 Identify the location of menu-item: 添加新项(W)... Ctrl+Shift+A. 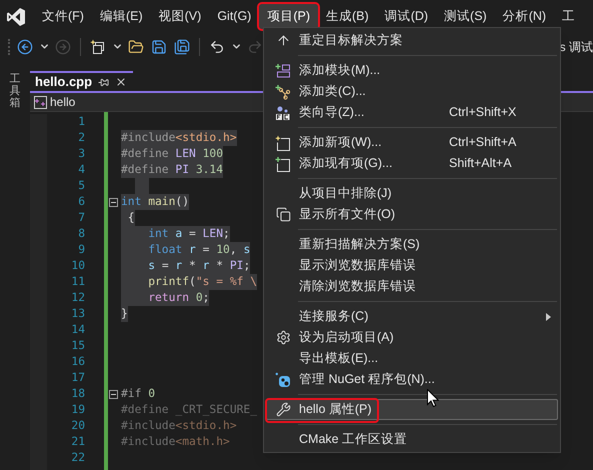
(412, 142).